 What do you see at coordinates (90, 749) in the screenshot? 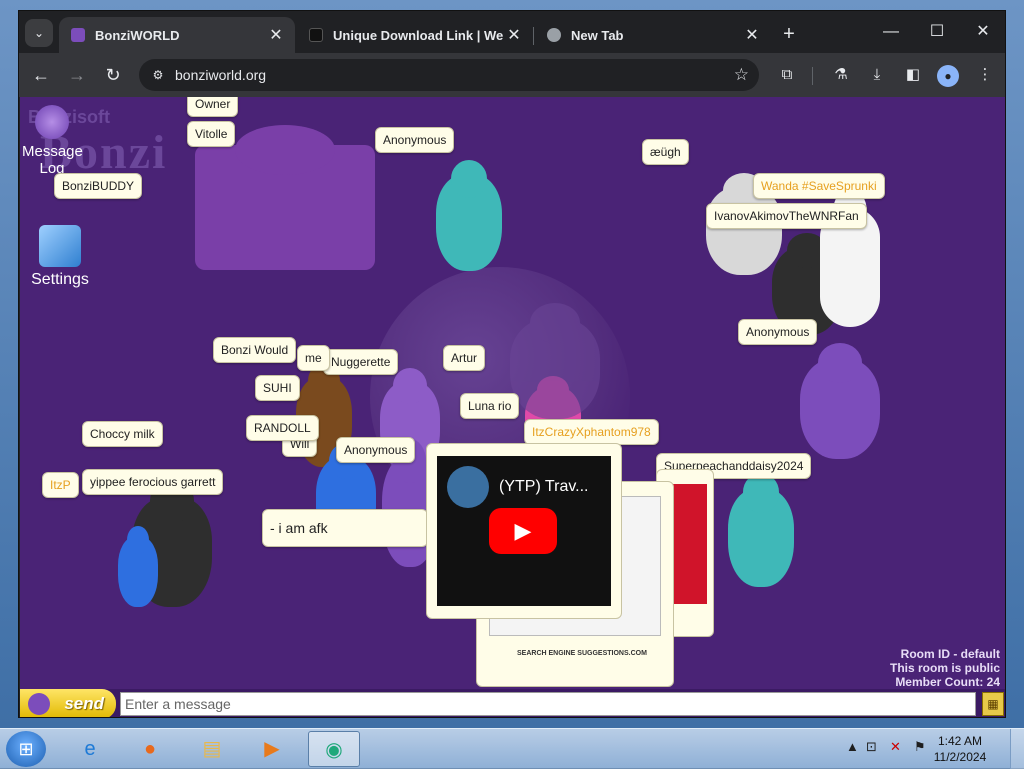
I see `internet-explorer-icon: e` at bounding box center [90, 749].